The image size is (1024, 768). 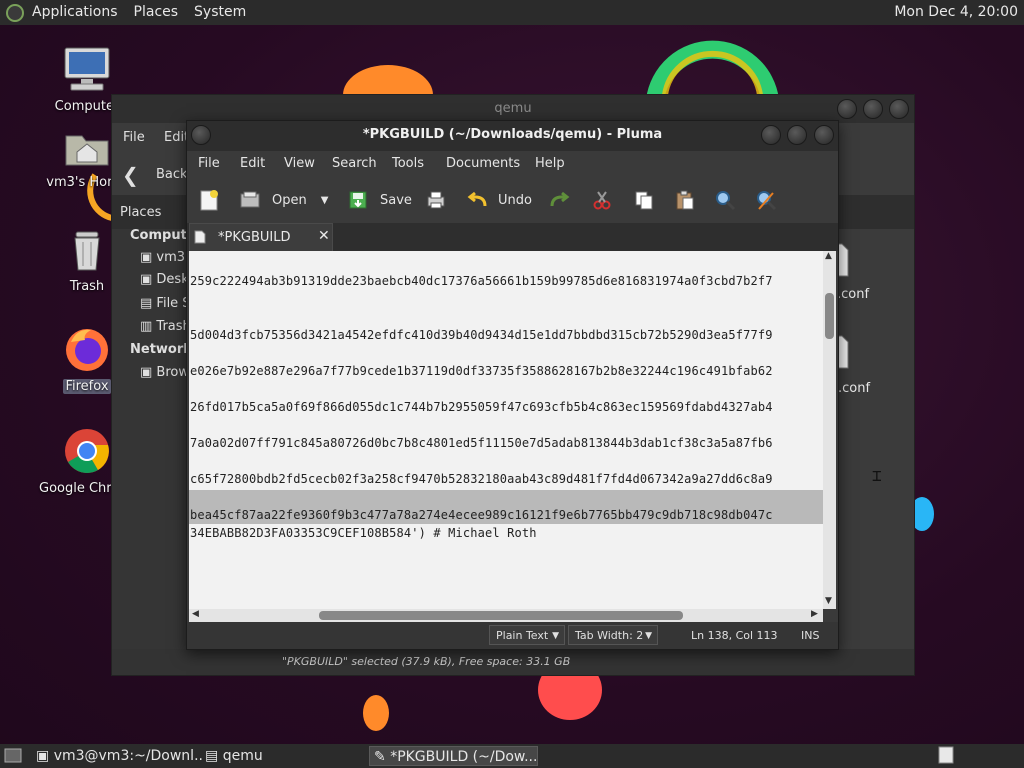 I want to click on scroll-up-icon: ▲, so click(x=828, y=256).